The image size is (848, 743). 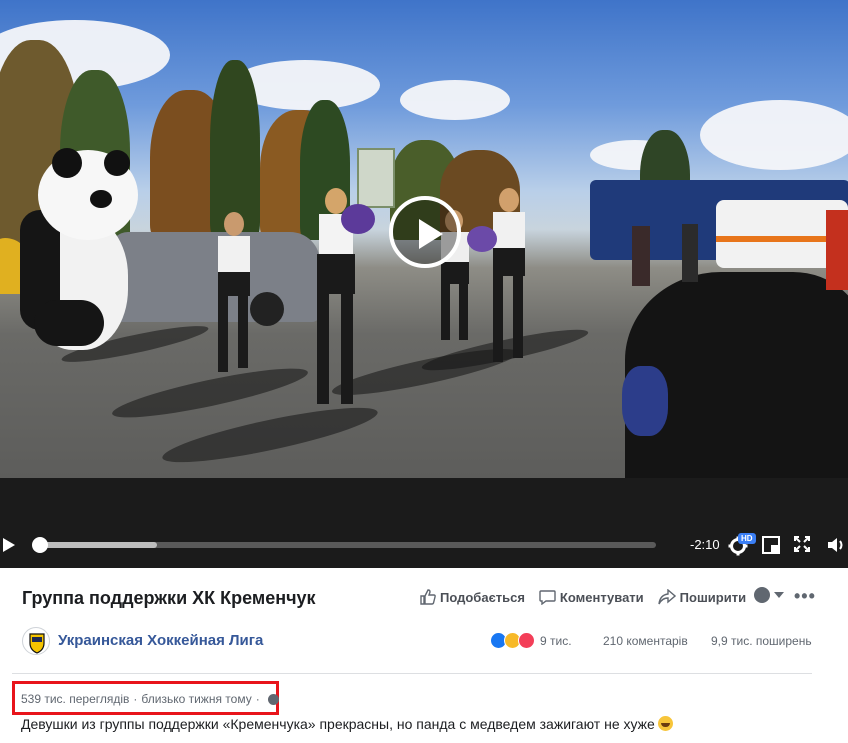 What do you see at coordinates (547, 597) in the screenshot?
I see `comment-bubble-icon` at bounding box center [547, 597].